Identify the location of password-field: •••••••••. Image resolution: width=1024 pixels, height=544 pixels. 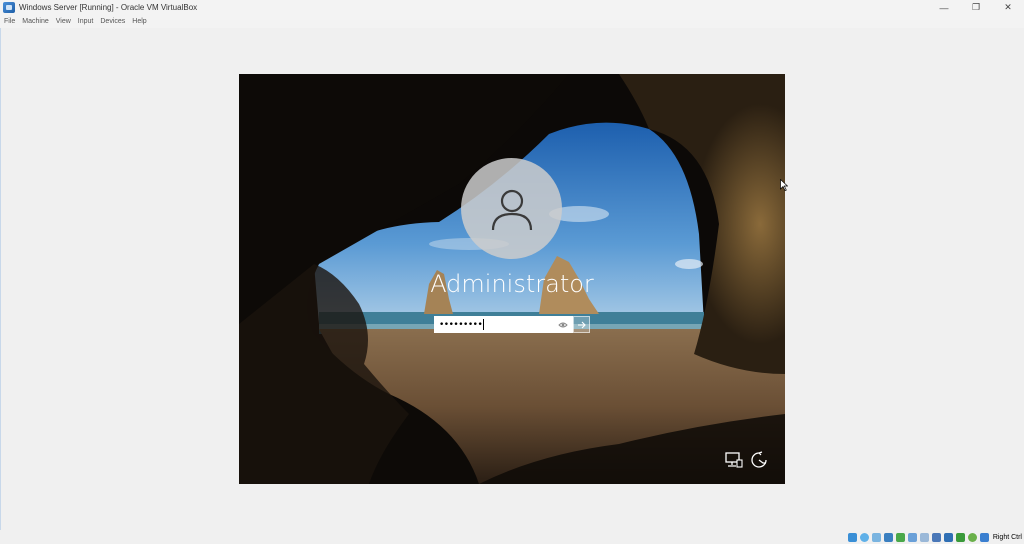
(503, 324).